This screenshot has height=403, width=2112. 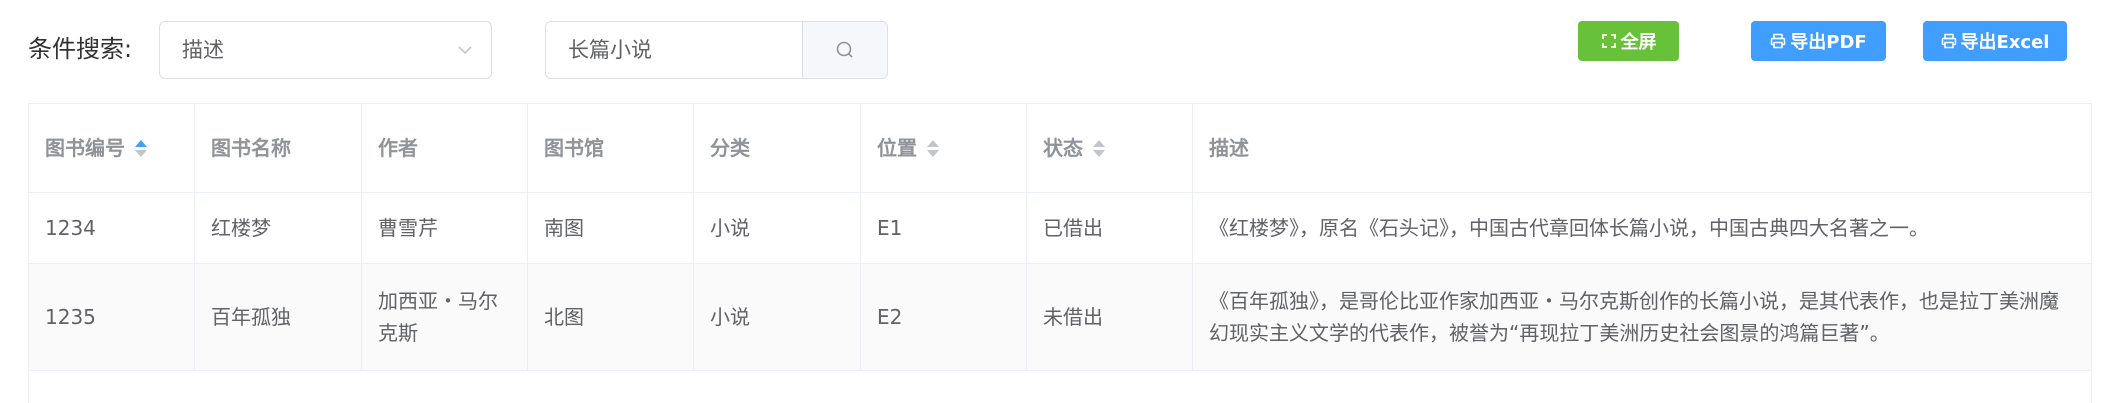 What do you see at coordinates (112, 228) in the screenshot?
I see `cell-book-id: 1234` at bounding box center [112, 228].